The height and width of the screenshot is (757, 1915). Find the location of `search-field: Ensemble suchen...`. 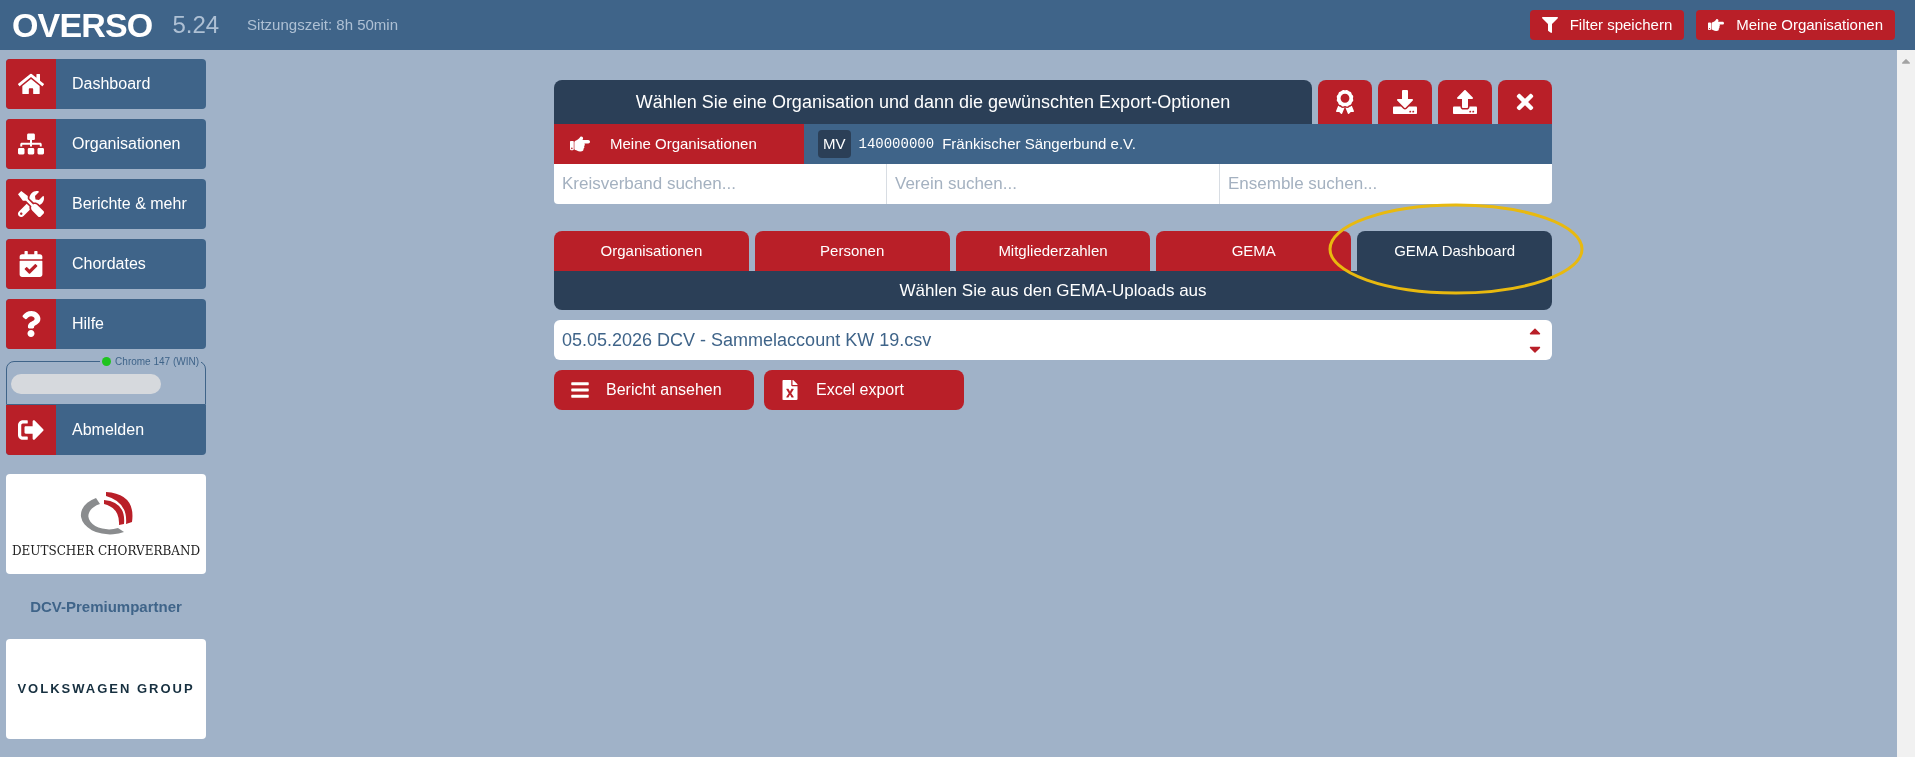

search-field: Ensemble suchen... is located at coordinates (1385, 184).